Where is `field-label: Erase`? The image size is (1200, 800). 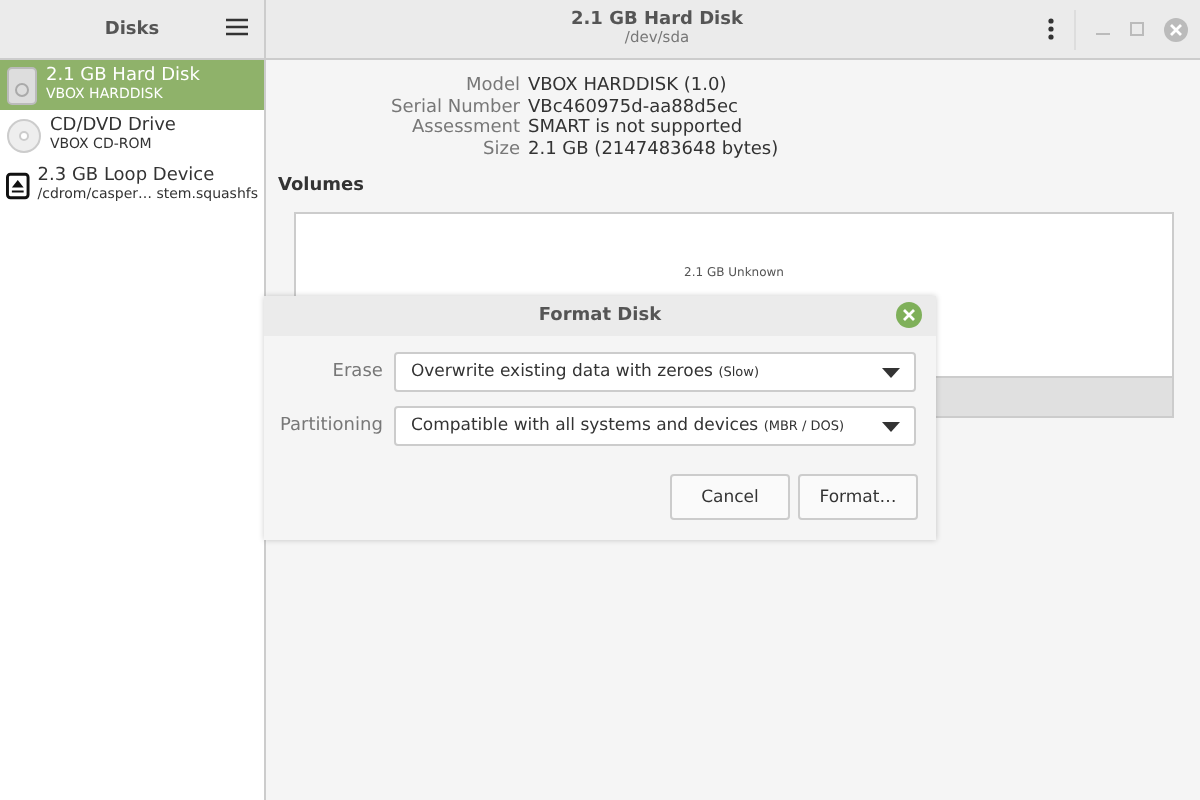 field-label: Erase is located at coordinates (356, 372).